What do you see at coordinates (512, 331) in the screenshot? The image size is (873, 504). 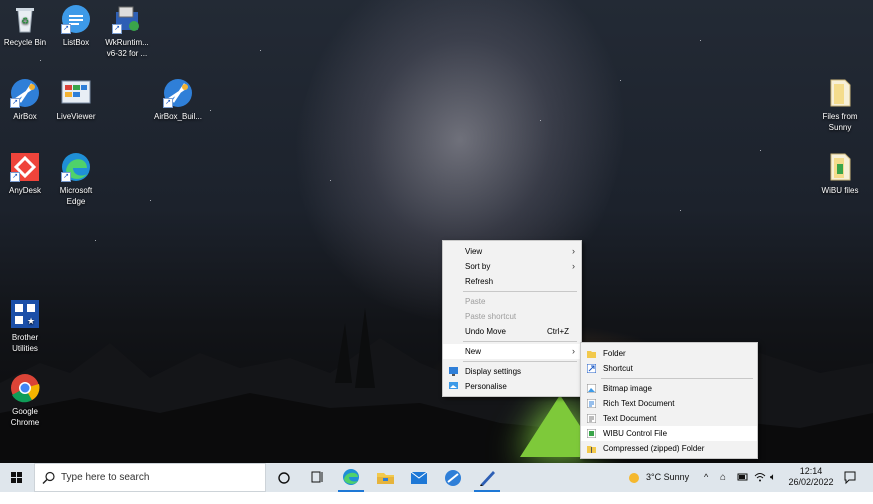 I see `menu-item-undo-move: Undo Move Ctrl+Z` at bounding box center [512, 331].